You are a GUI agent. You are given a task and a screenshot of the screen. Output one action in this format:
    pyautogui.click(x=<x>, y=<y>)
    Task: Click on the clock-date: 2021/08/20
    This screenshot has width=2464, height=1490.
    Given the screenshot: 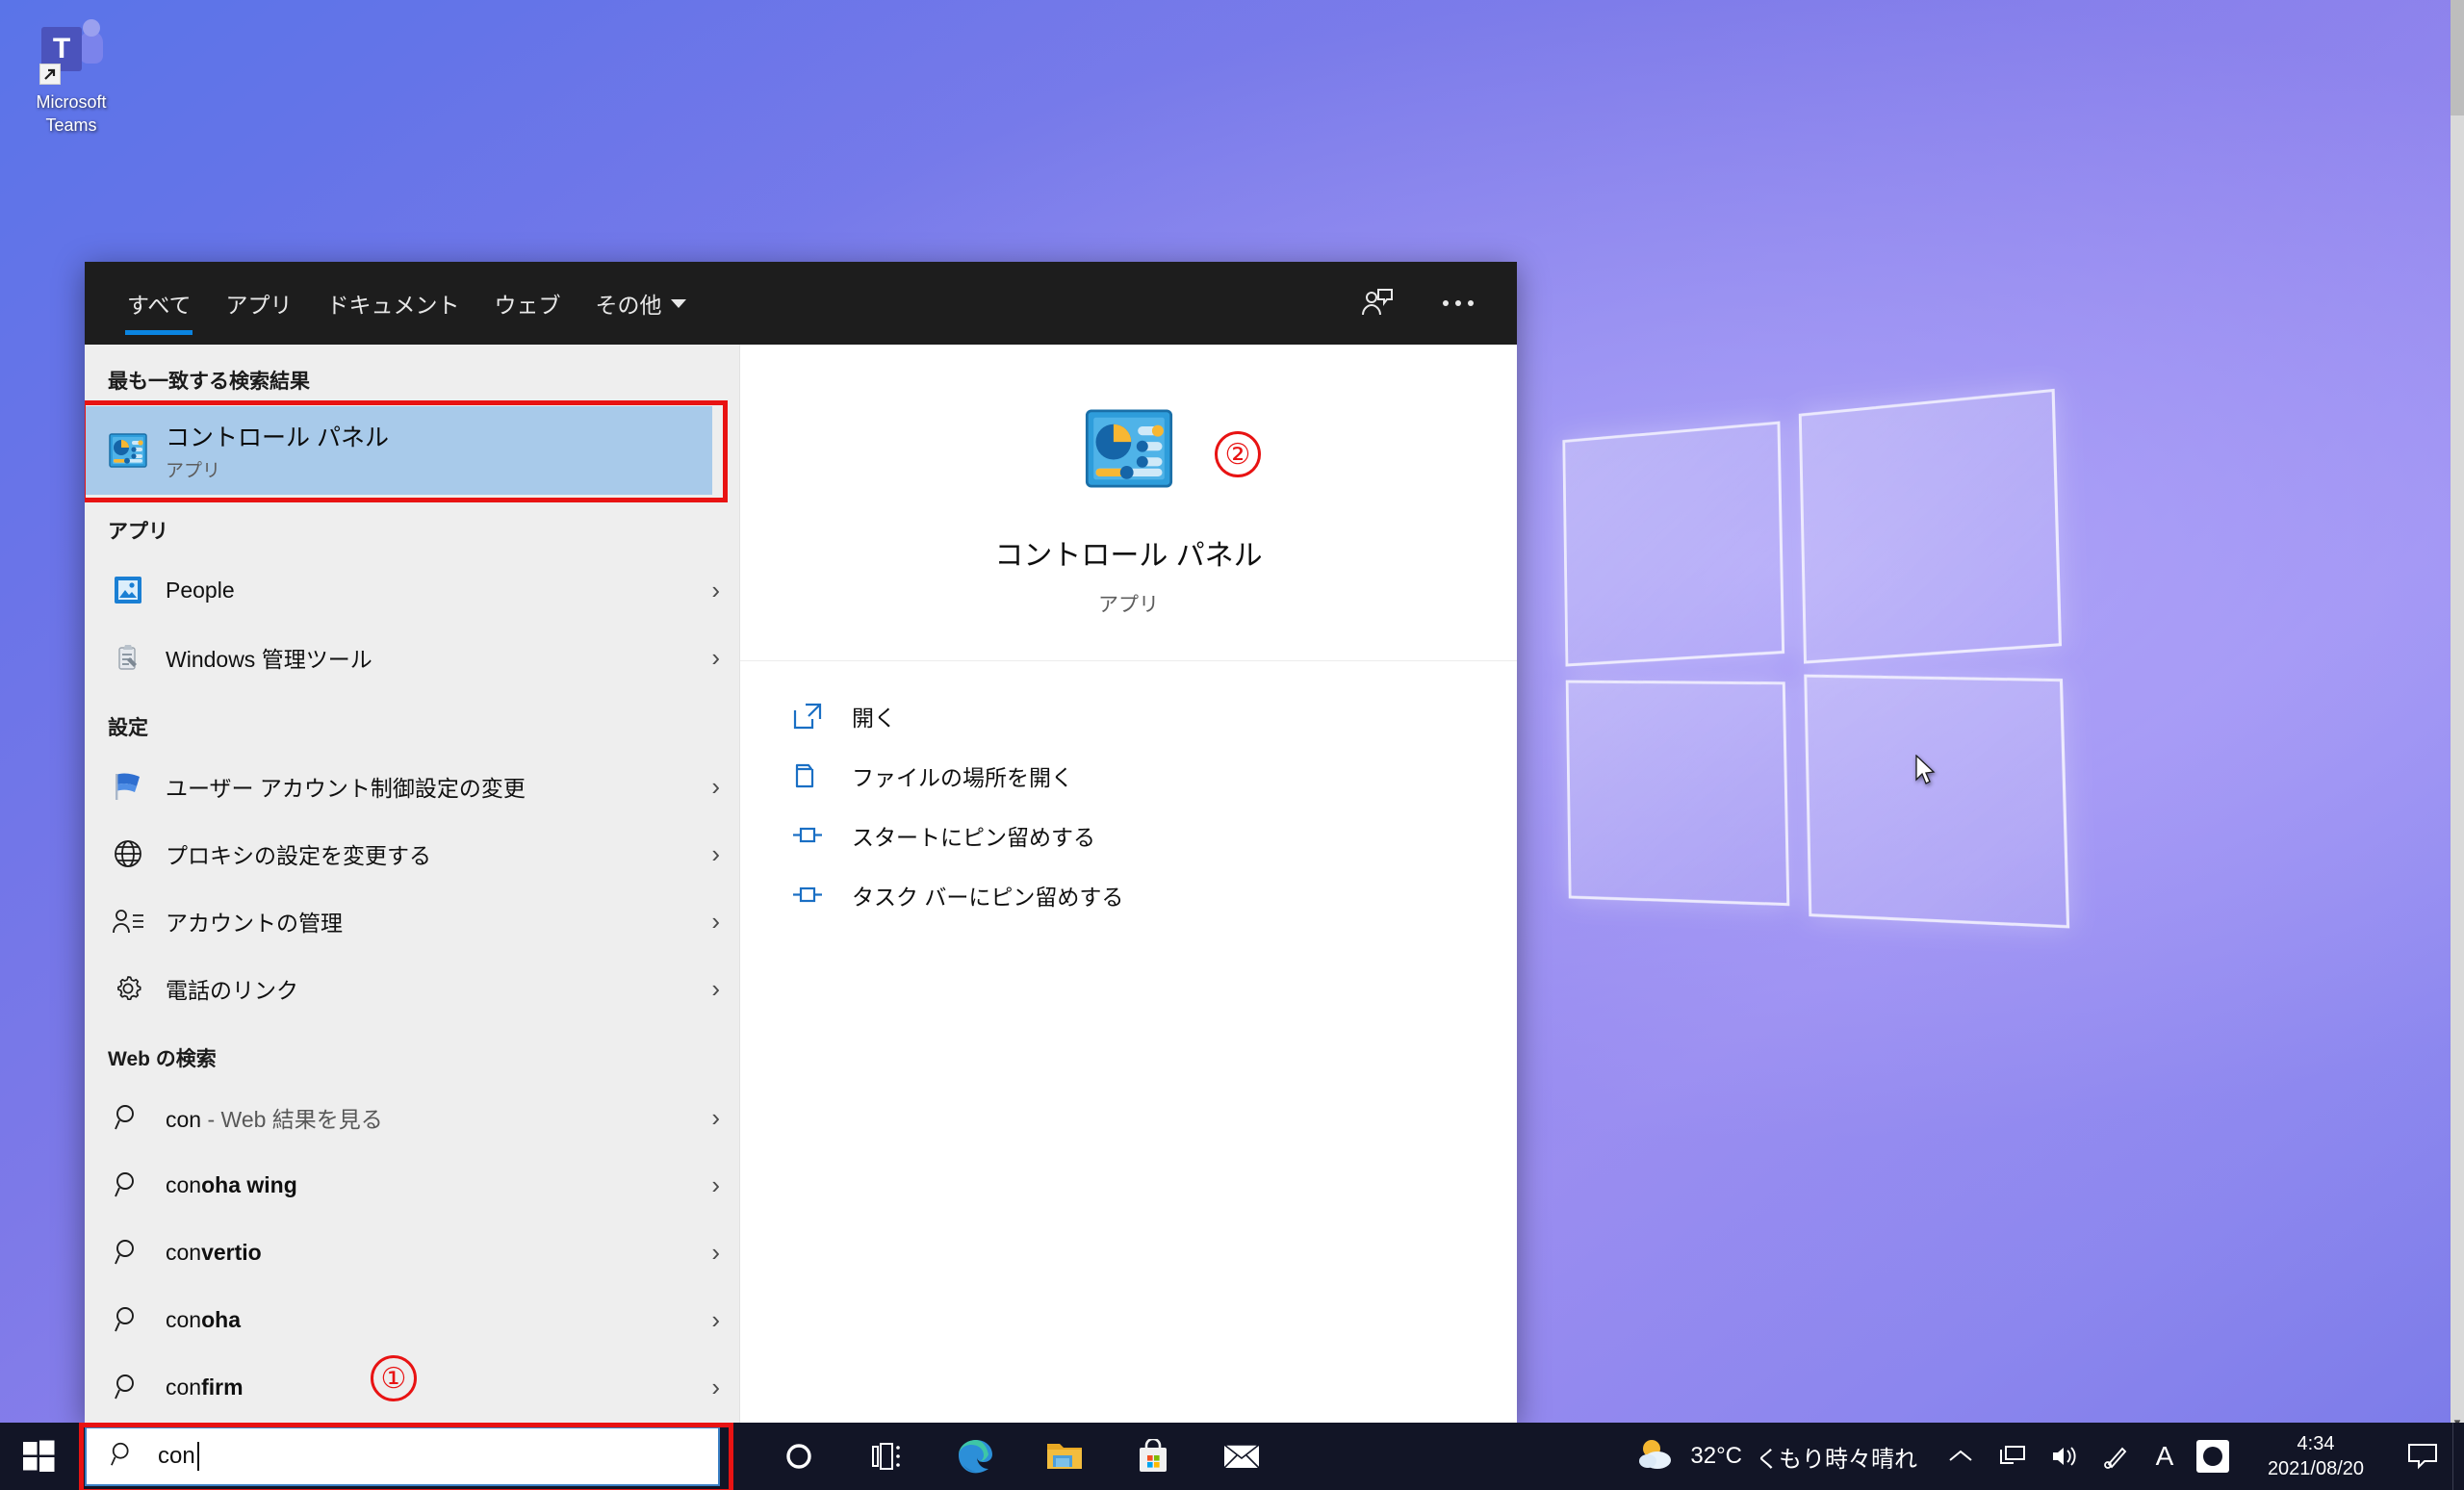 What is the action you would take?
    pyautogui.click(x=2316, y=1468)
    